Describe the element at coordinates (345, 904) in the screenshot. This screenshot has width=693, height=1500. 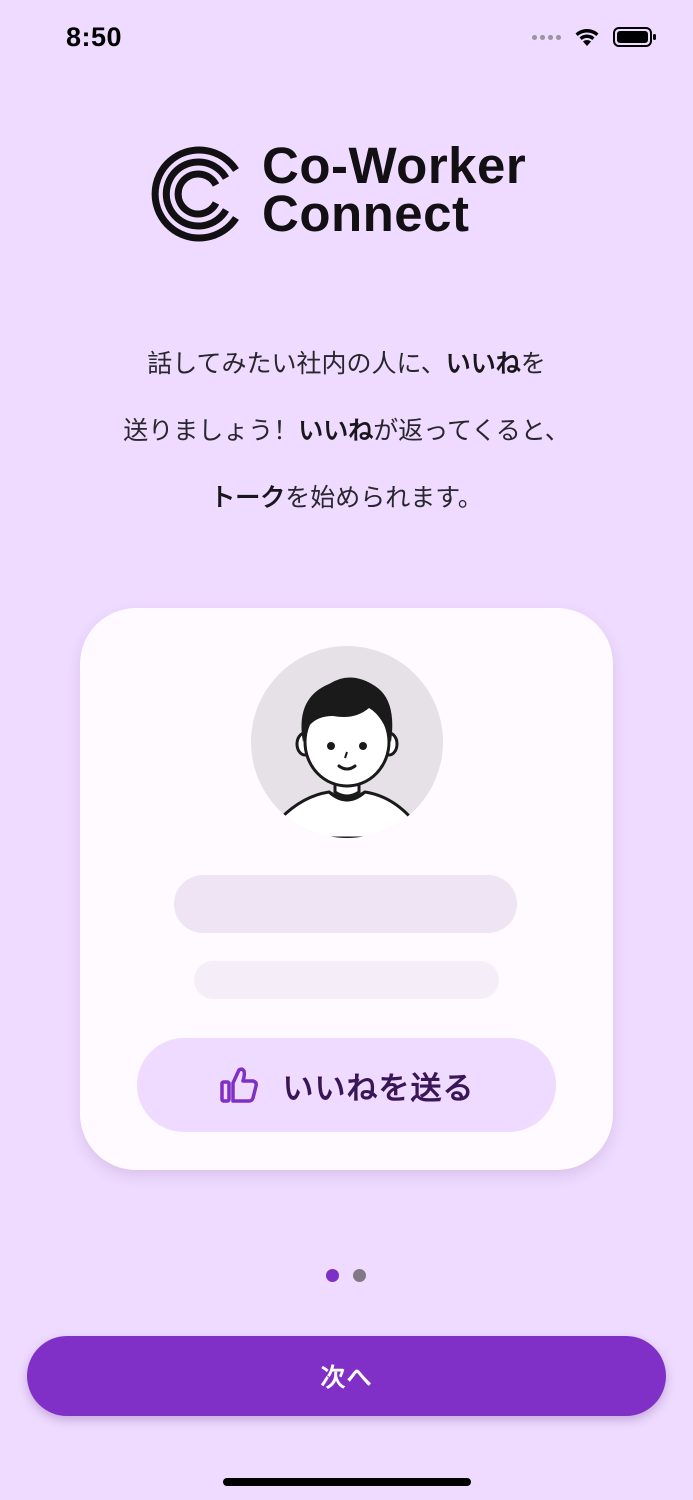
I see `name-placeholder-bar` at that location.